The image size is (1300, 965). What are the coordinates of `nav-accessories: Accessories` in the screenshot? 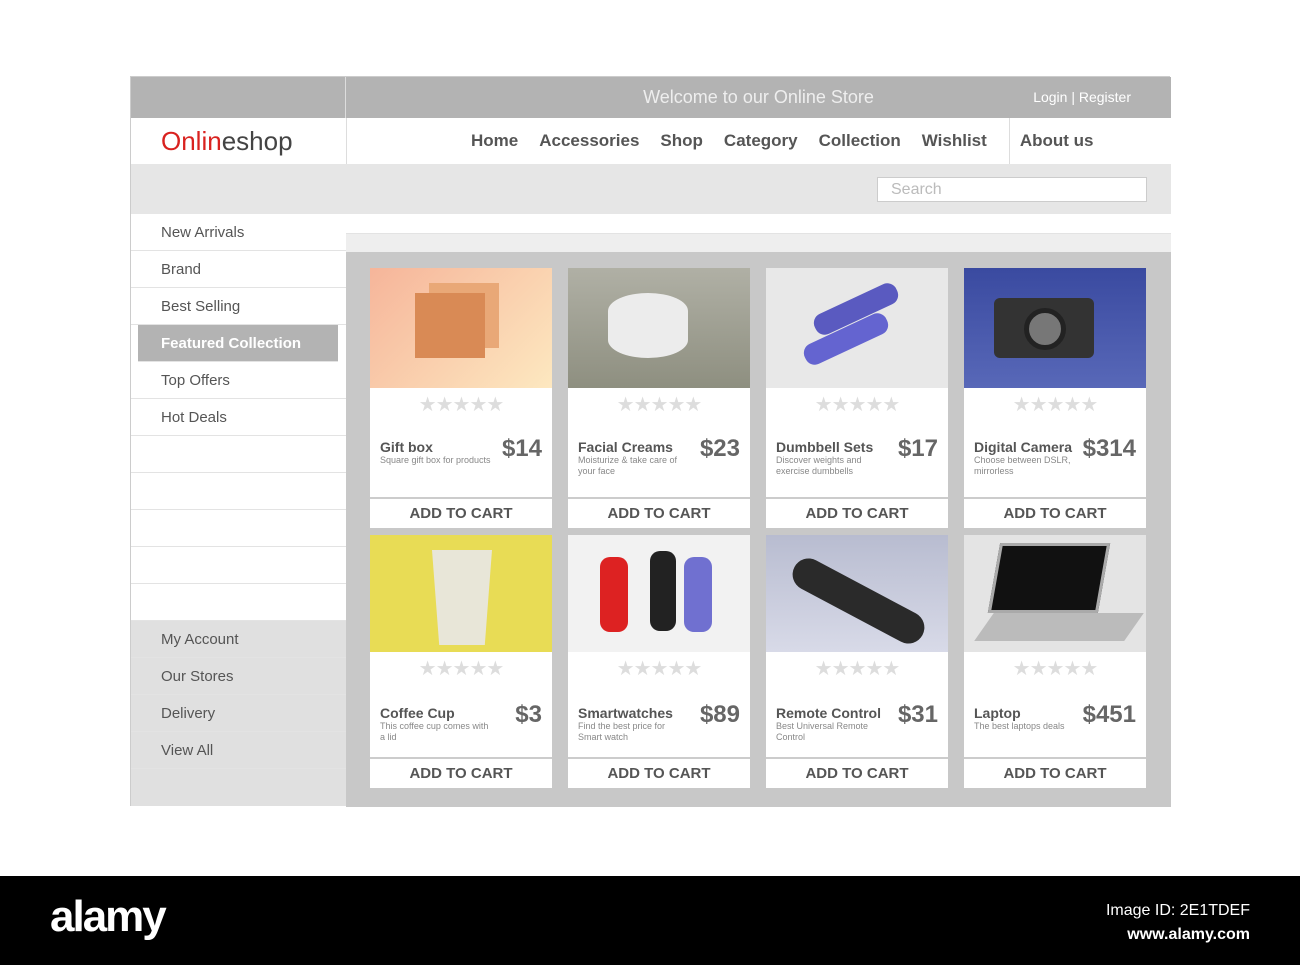 It's located at (589, 147).